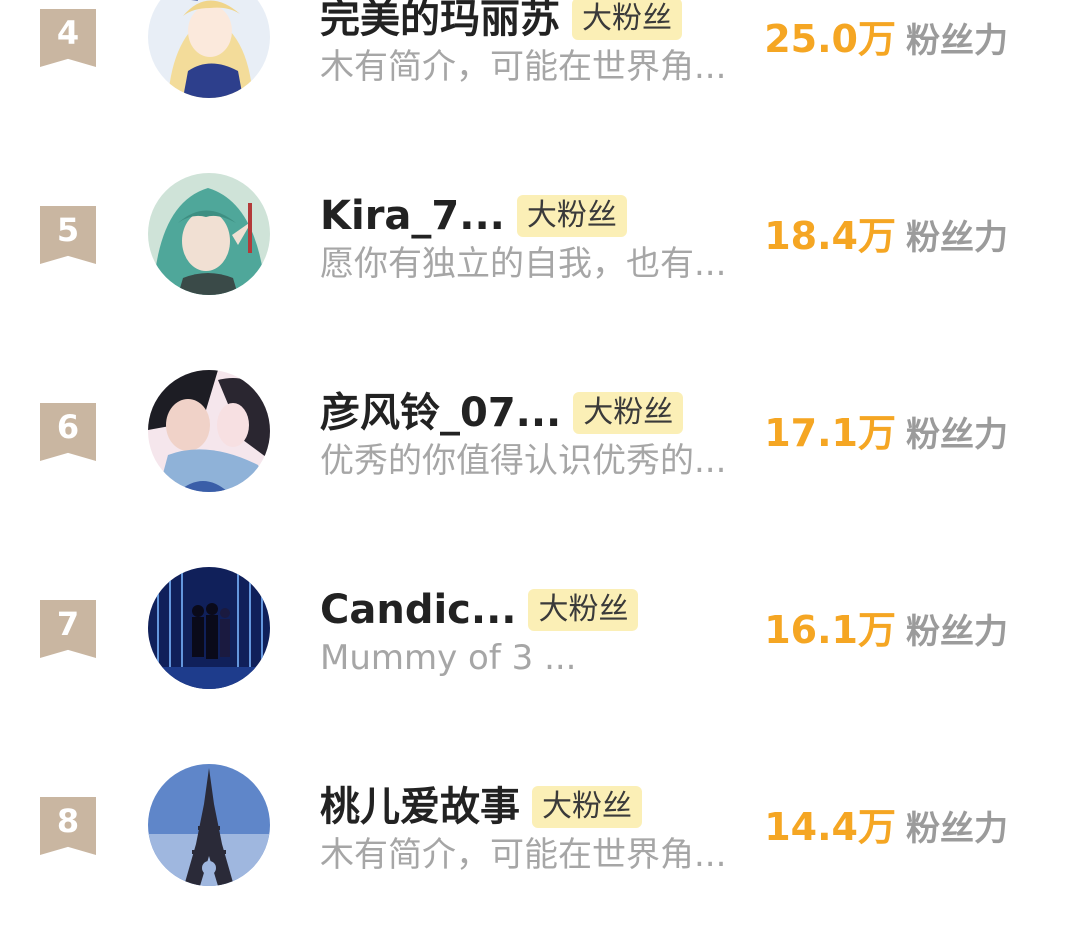  Describe the element at coordinates (830, 433) in the screenshot. I see `fan-score: 17.1万` at that location.